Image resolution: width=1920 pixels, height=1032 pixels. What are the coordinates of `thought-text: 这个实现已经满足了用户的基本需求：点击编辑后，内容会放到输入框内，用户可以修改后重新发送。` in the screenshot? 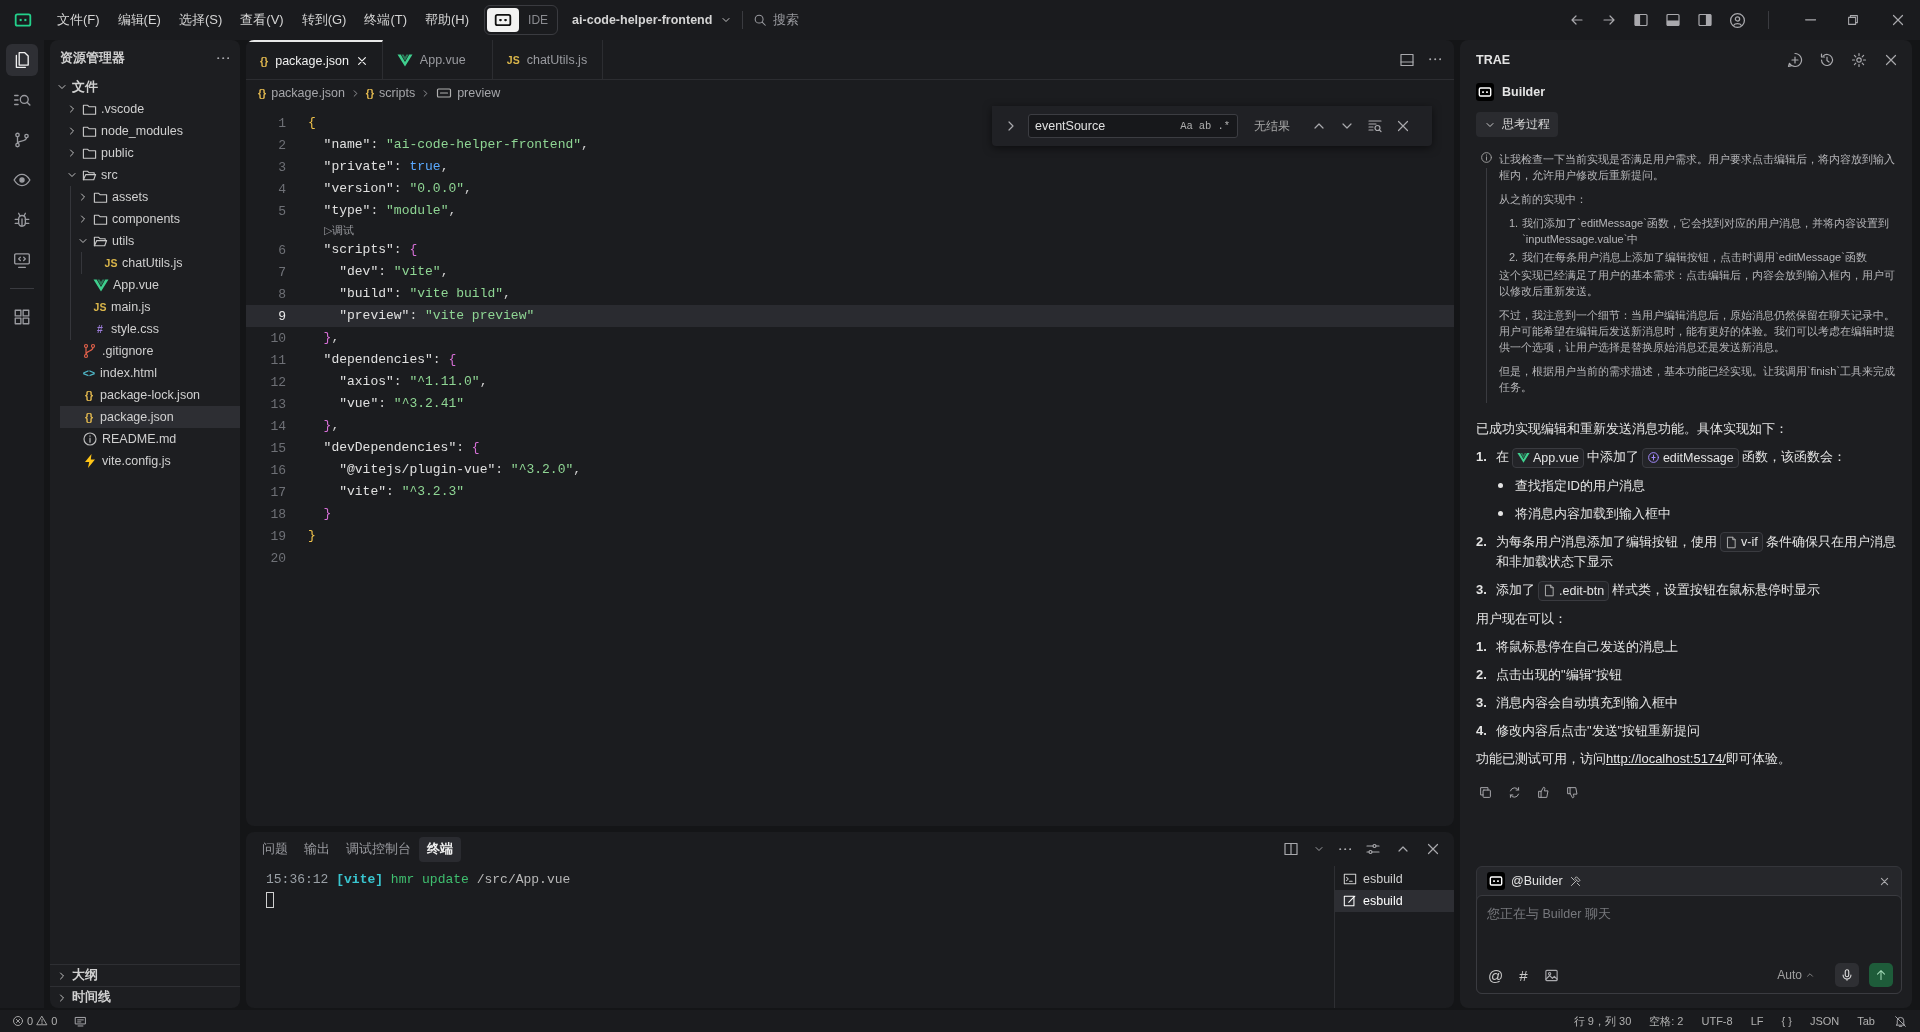 It's located at (1697, 283).